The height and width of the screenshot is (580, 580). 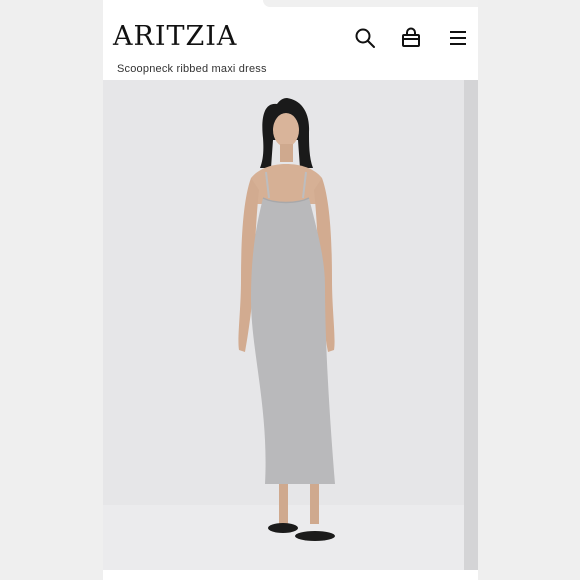 I want to click on search-button, so click(x=365, y=38).